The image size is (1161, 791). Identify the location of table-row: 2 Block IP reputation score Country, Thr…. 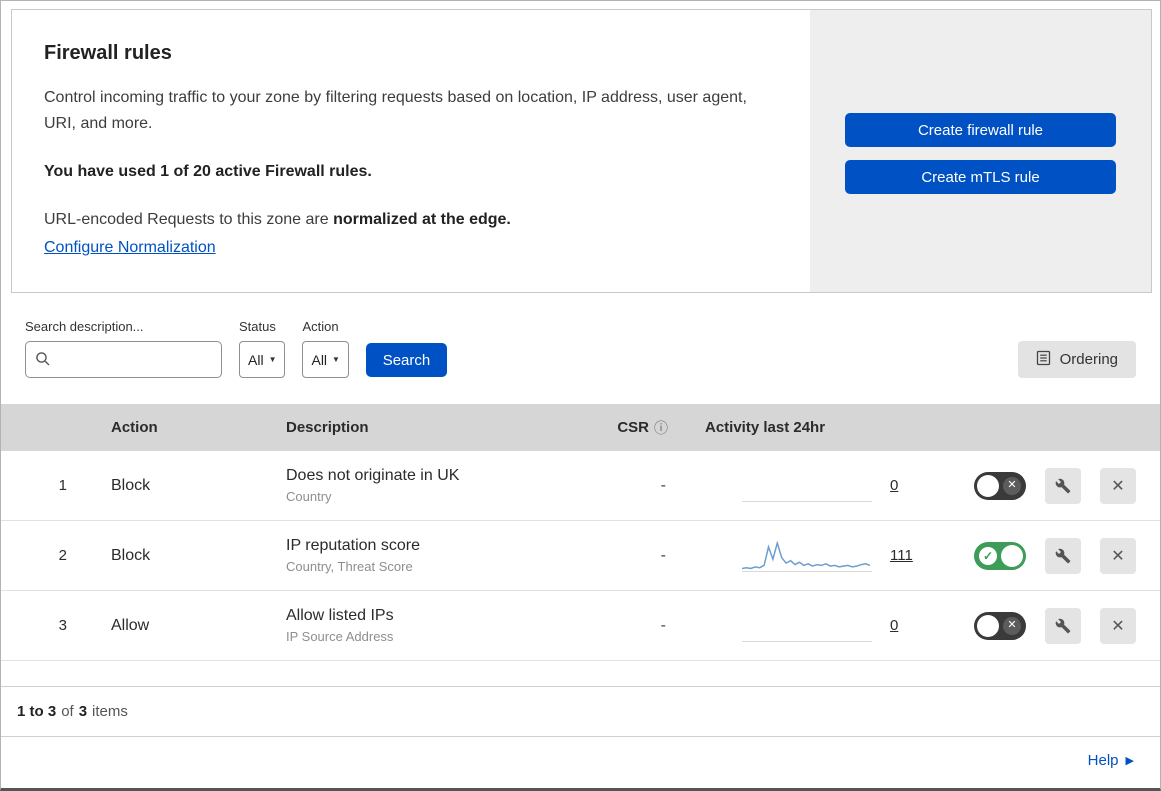
(580, 556).